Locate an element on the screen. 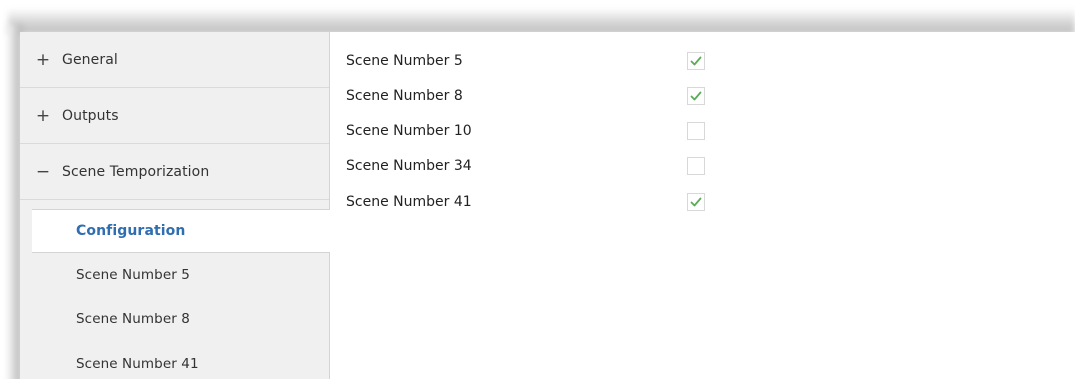 The height and width of the screenshot is (379, 1075). sidebar-group-general: + General is located at coordinates (174, 60).